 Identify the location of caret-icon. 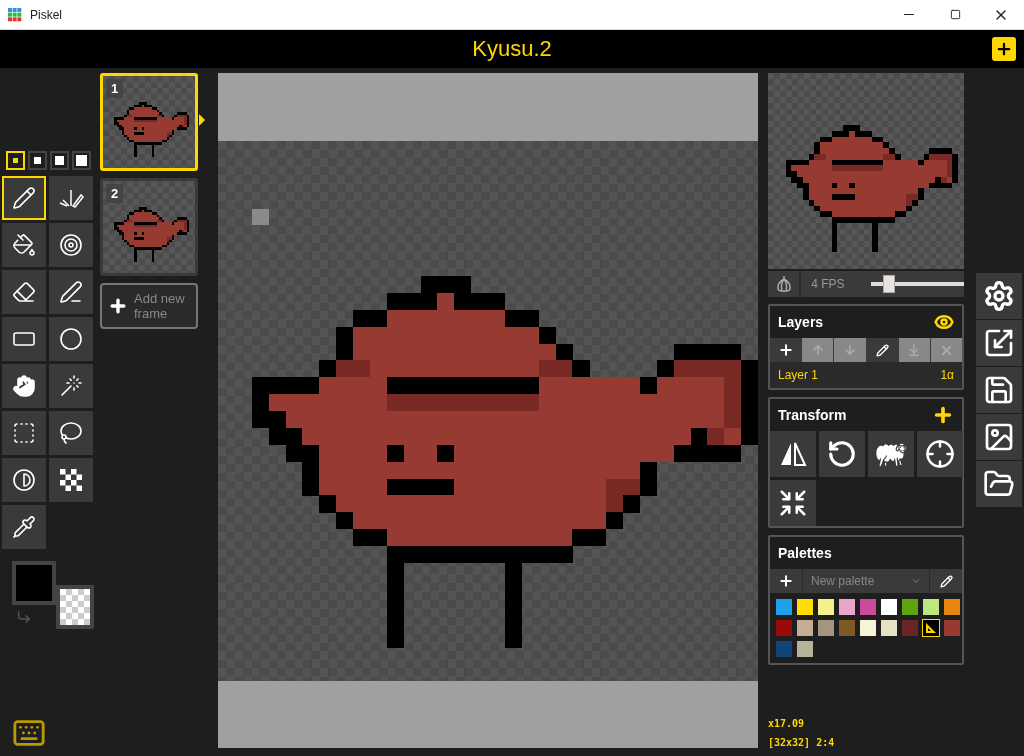
(916, 581).